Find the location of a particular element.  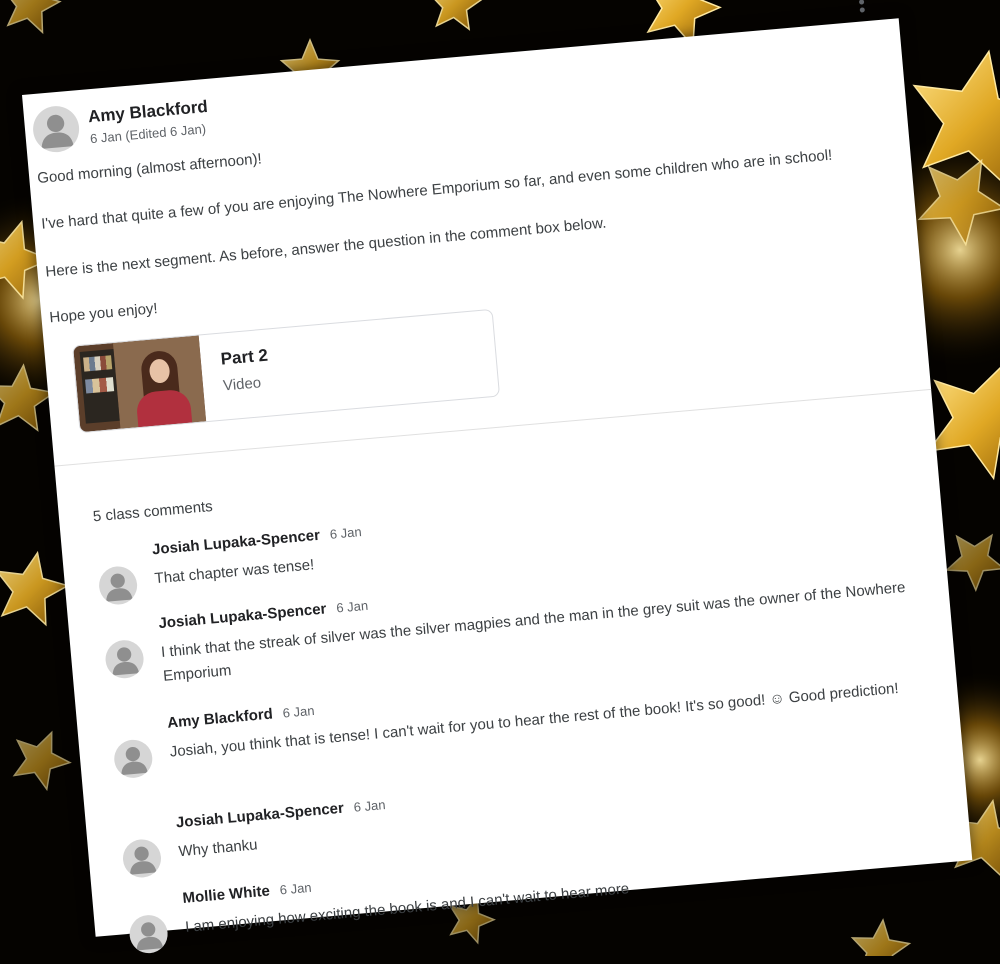

attachment-type: Video is located at coordinates (242, 384).